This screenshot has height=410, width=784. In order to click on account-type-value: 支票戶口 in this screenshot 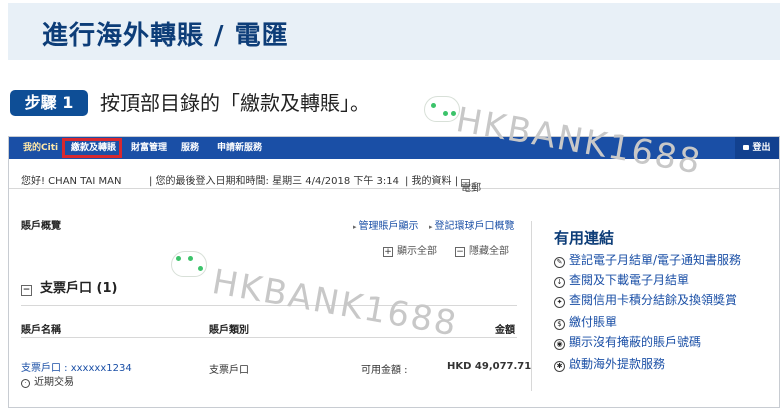, I will do `click(229, 370)`.